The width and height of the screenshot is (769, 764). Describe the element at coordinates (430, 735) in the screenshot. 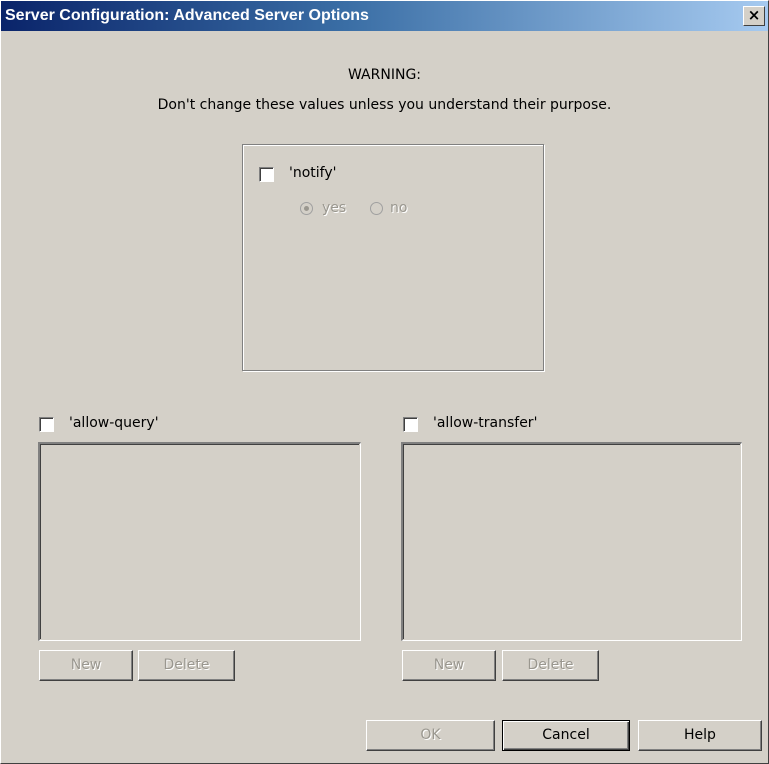

I see `ok-button: OK` at that location.